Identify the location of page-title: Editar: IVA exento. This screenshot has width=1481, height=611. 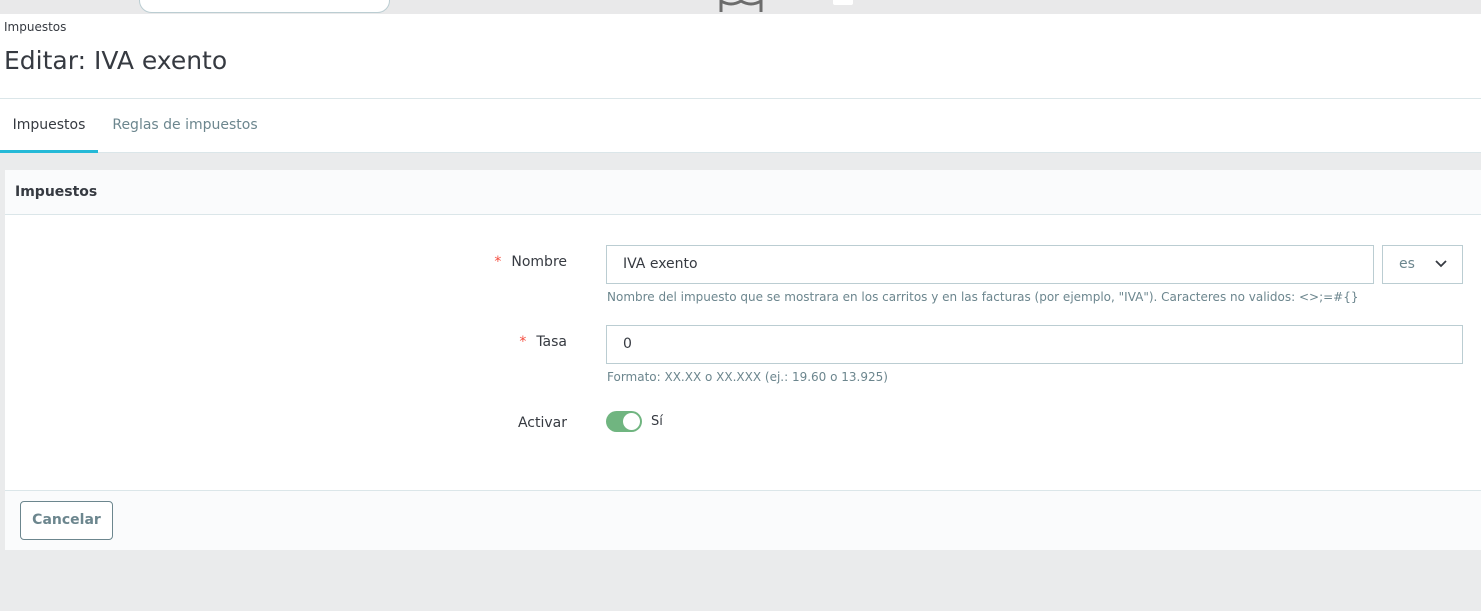
(116, 60).